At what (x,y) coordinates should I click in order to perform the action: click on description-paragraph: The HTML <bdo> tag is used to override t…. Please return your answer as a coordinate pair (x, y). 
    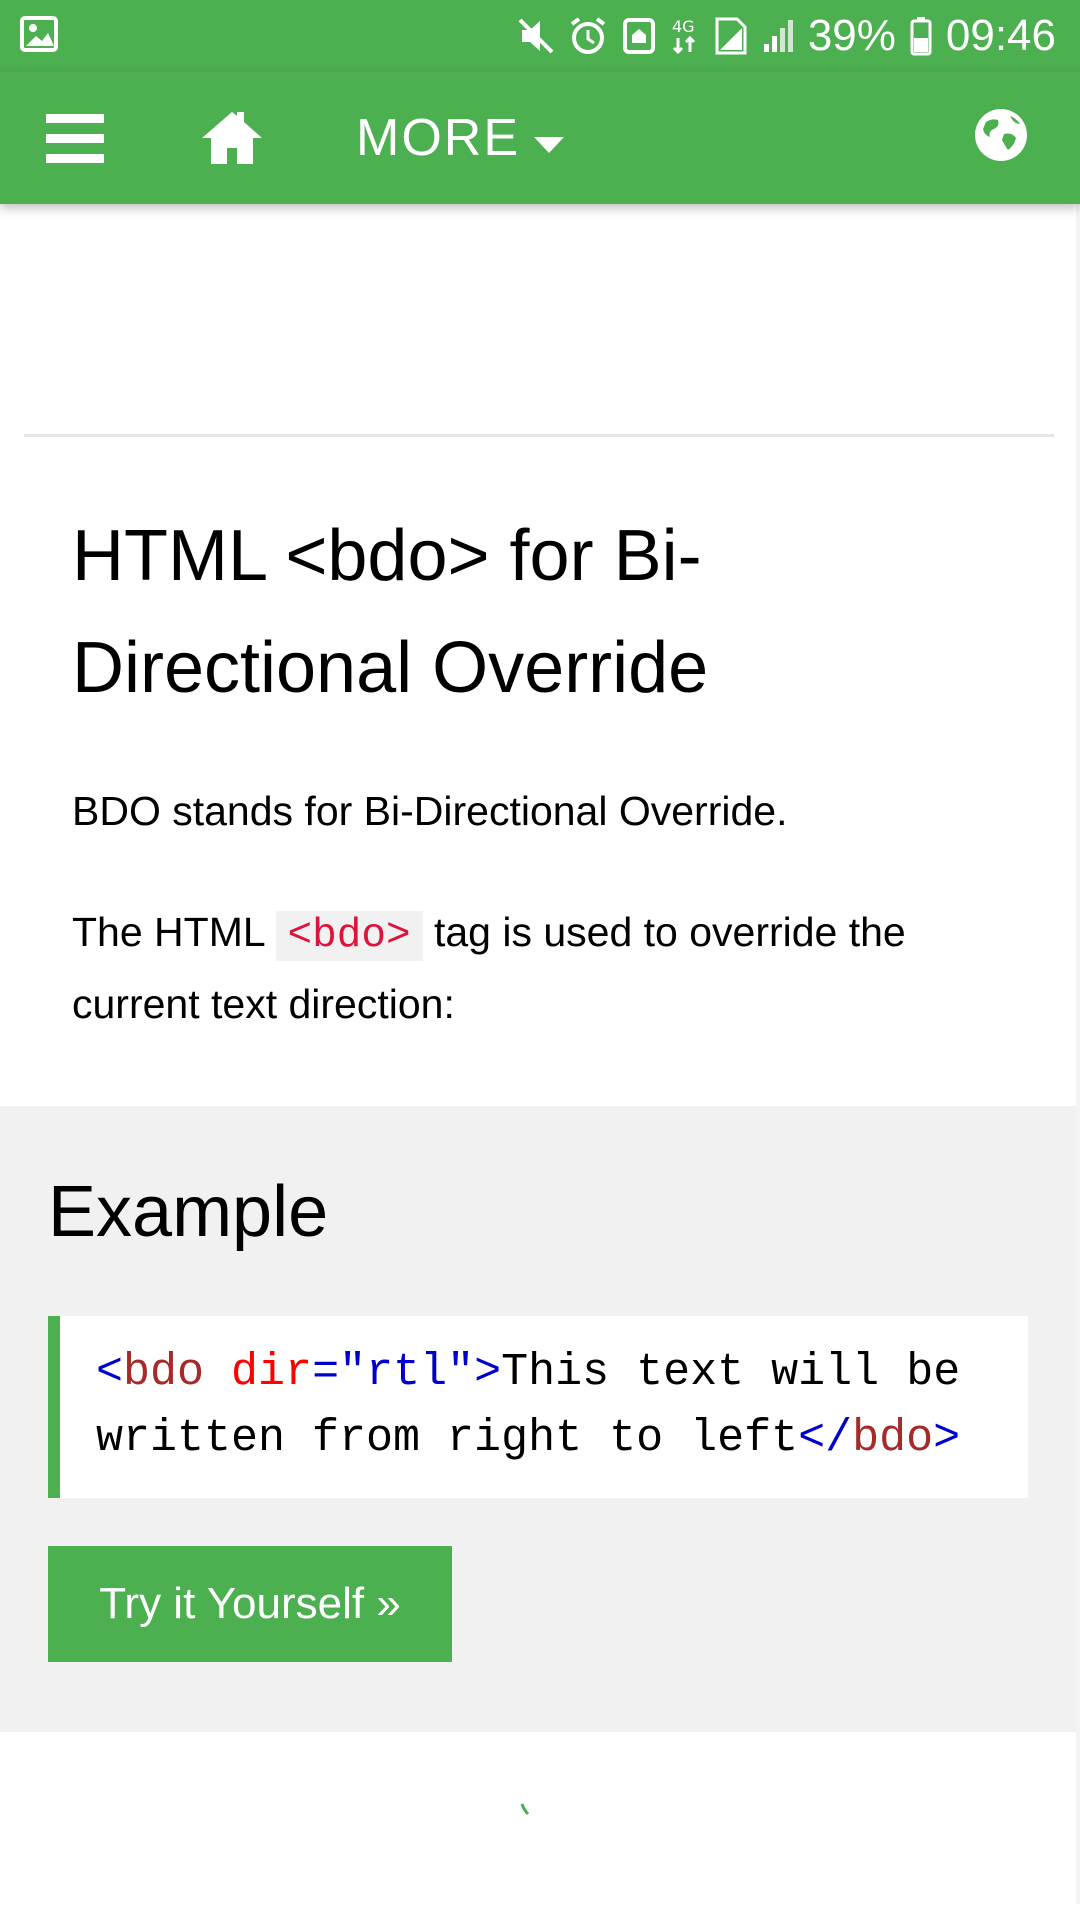
    Looking at the image, I should click on (552, 968).